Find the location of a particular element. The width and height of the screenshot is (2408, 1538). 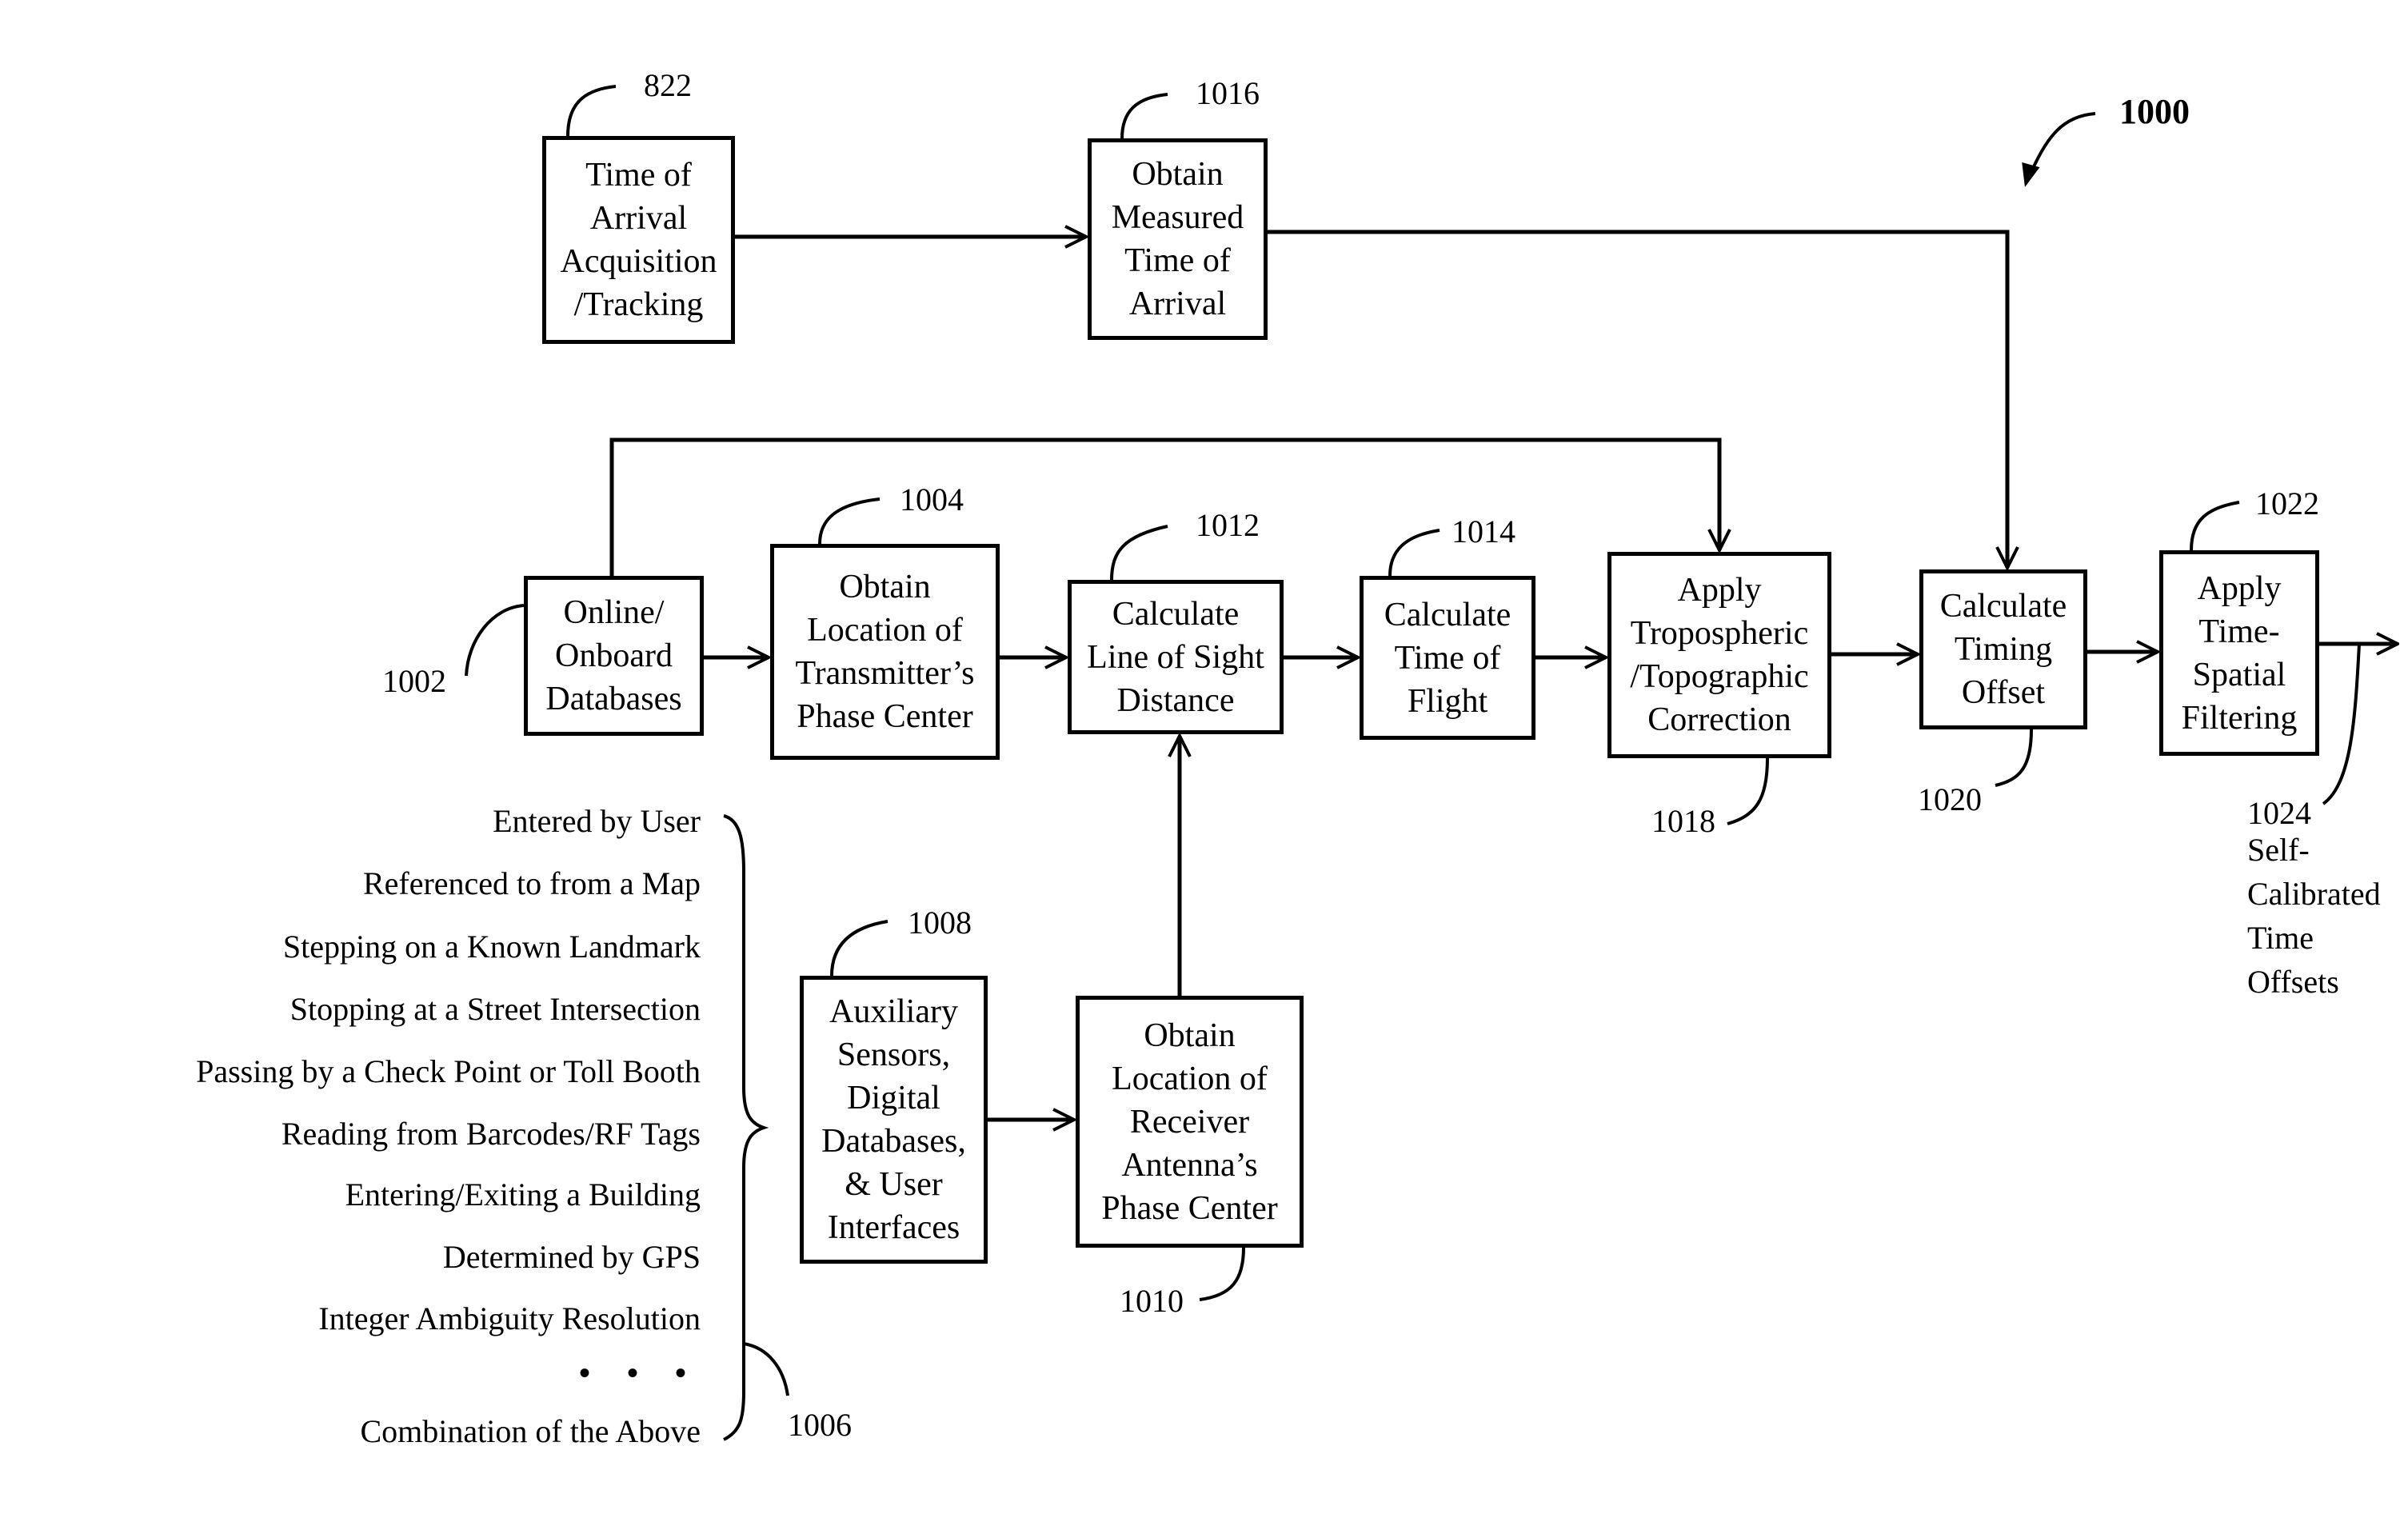

figure-pointer-arrowhead is located at coordinates (2031, 174).